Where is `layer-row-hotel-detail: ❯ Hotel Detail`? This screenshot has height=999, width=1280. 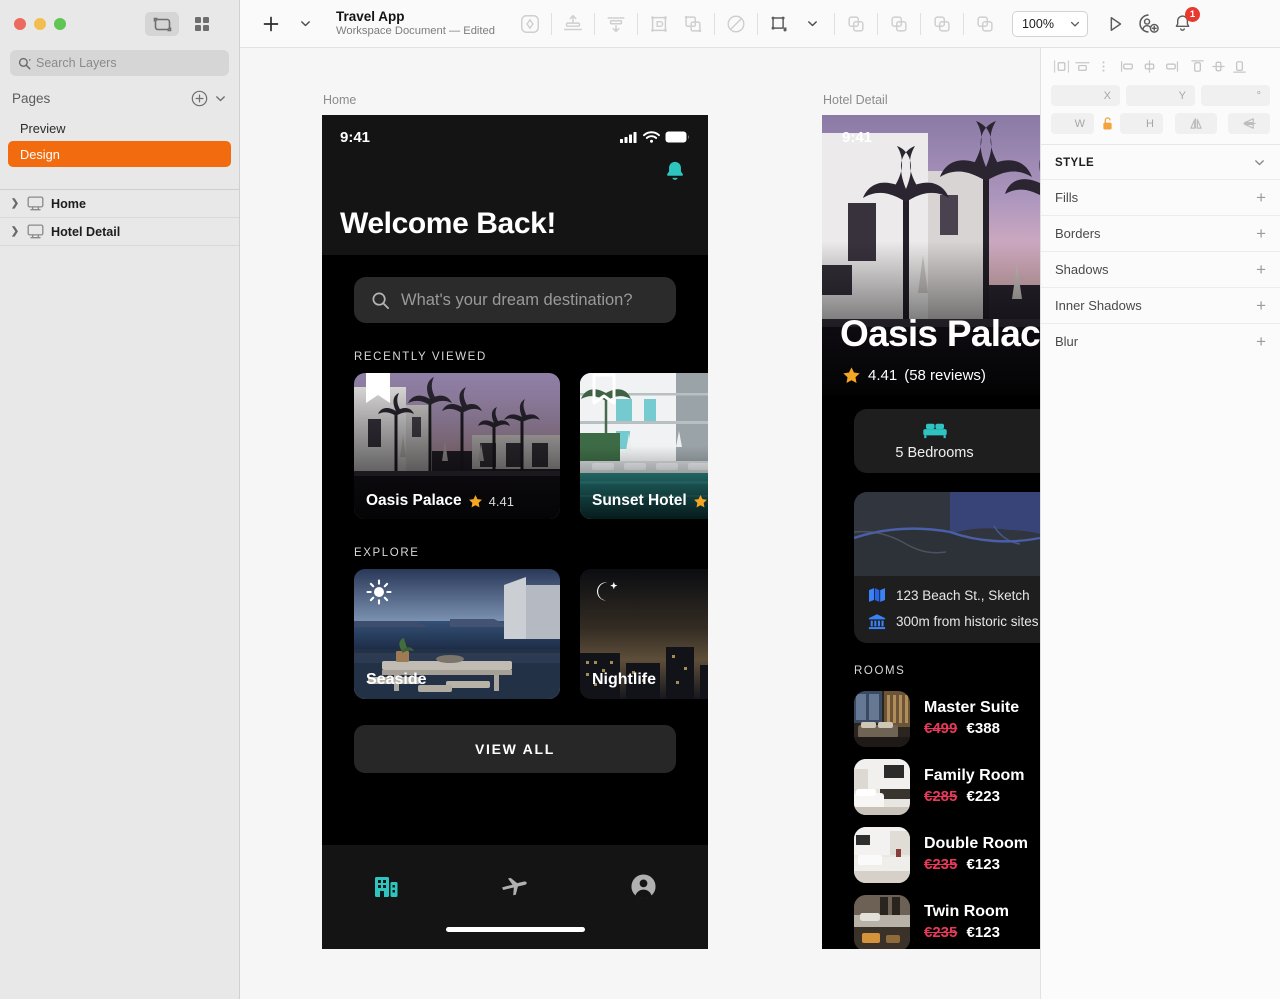 layer-row-hotel-detail: ❯ Hotel Detail is located at coordinates (119, 232).